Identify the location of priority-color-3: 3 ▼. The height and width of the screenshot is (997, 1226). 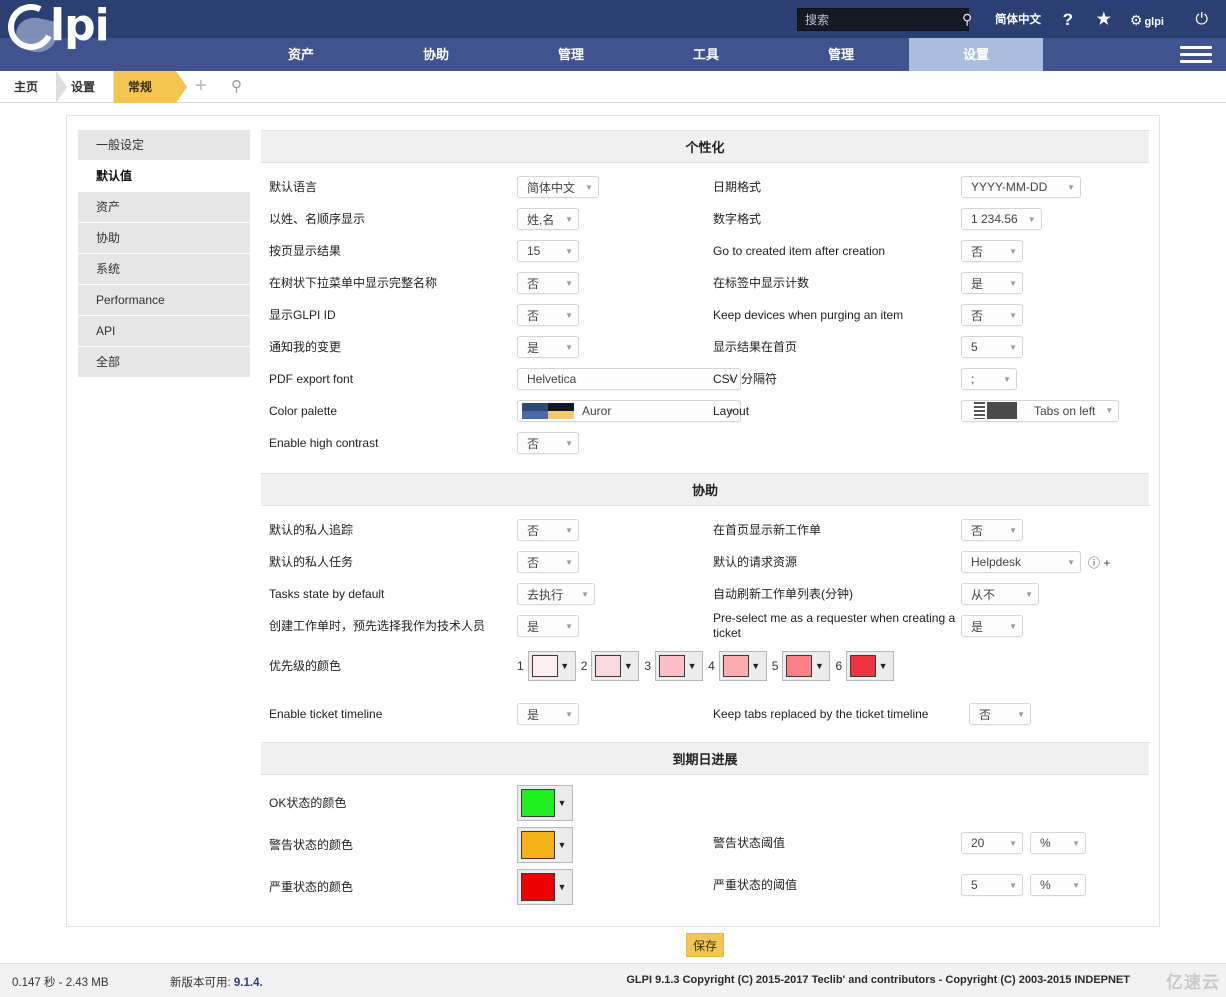
(674, 666).